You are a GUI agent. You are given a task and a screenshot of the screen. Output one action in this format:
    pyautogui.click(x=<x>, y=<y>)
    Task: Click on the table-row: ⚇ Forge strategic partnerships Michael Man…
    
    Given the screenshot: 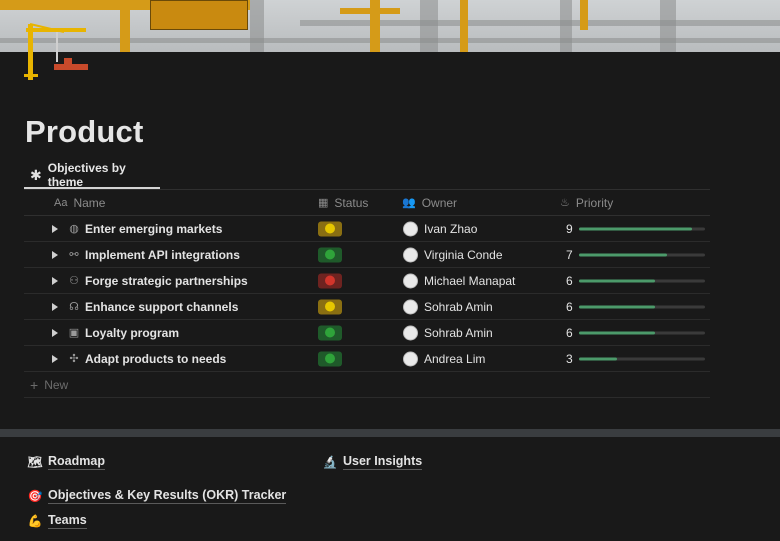 What is the action you would take?
    pyautogui.click(x=367, y=281)
    